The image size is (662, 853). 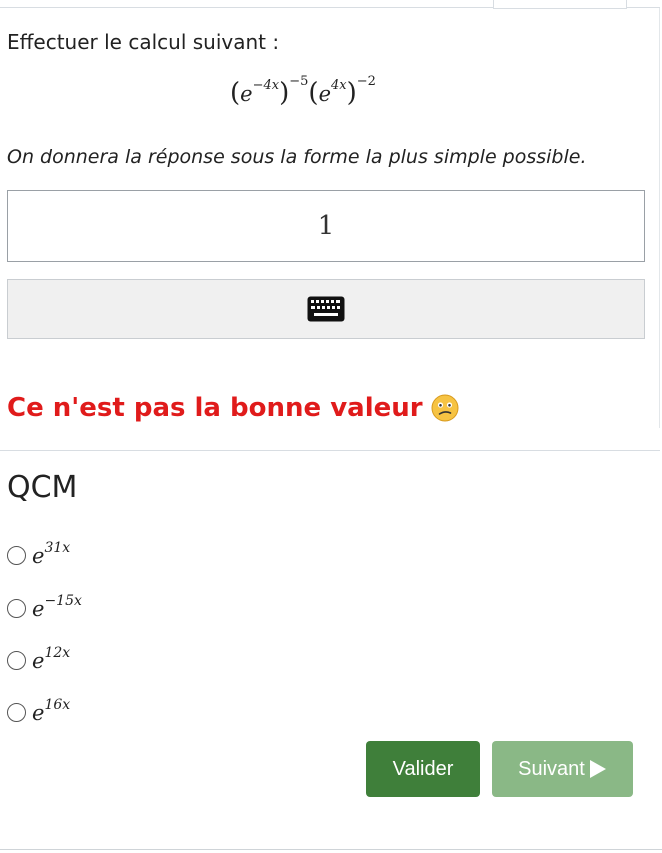 I want to click on virtual-keyboard-toggle, so click(x=326, y=309).